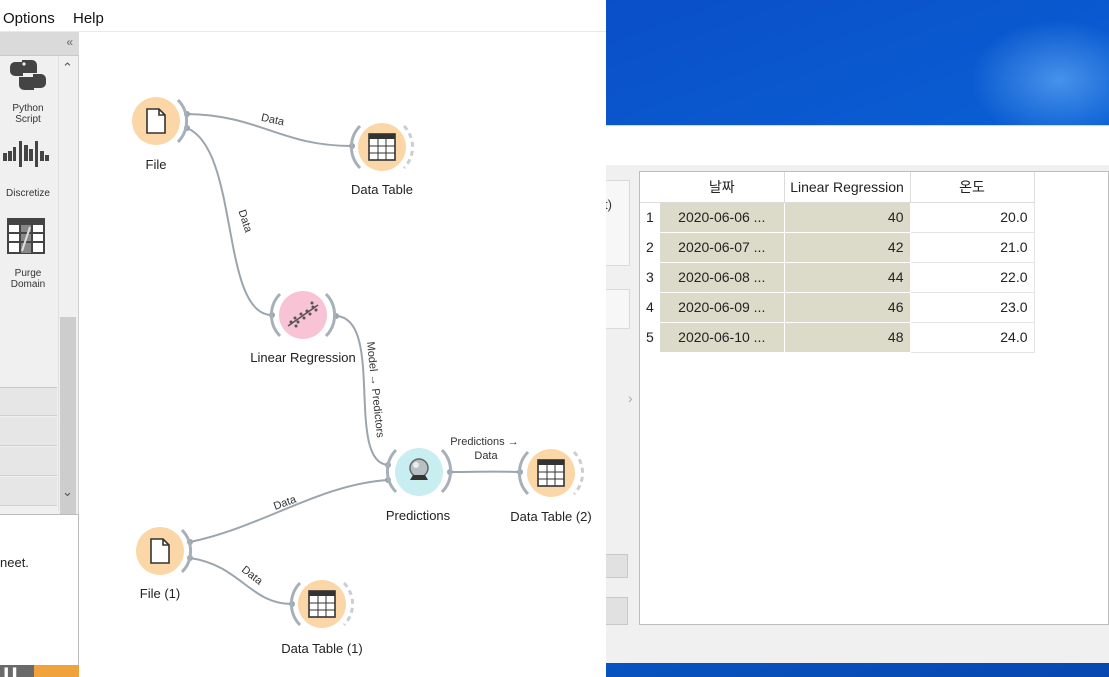 Image resolution: width=1109 pixels, height=677 pixels. Describe the element at coordinates (722, 187) in the screenshot. I see `column-header-date: 날짜` at that location.